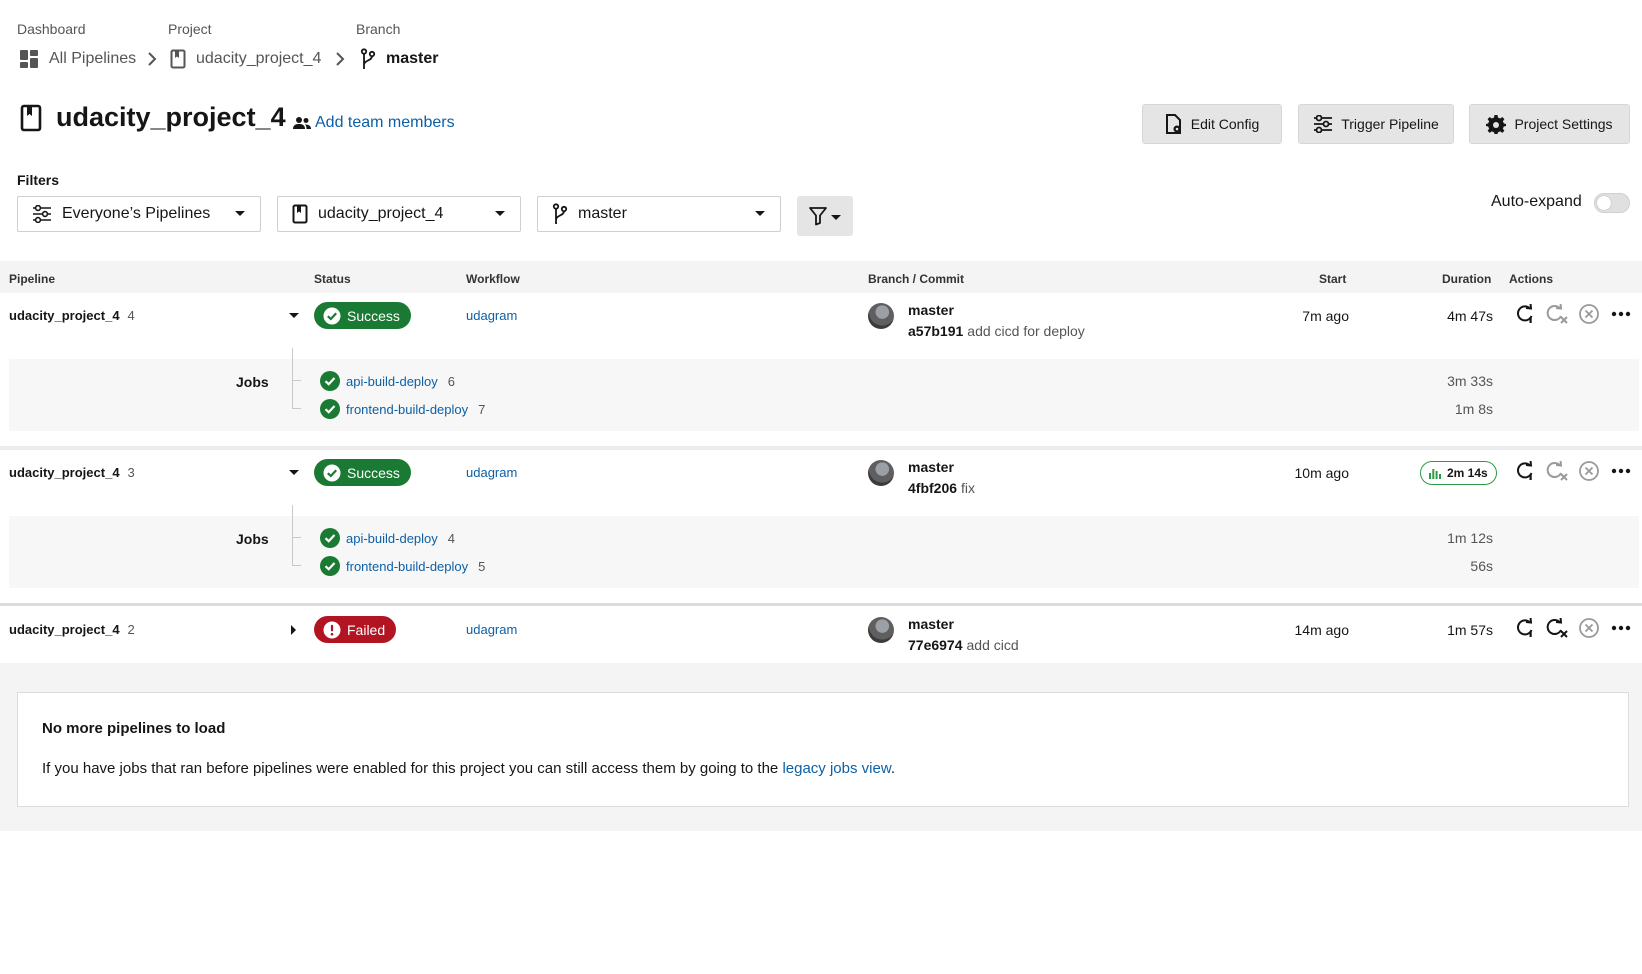  I want to click on no-more-pipelines-title: No more pipelines to load, so click(134, 728).